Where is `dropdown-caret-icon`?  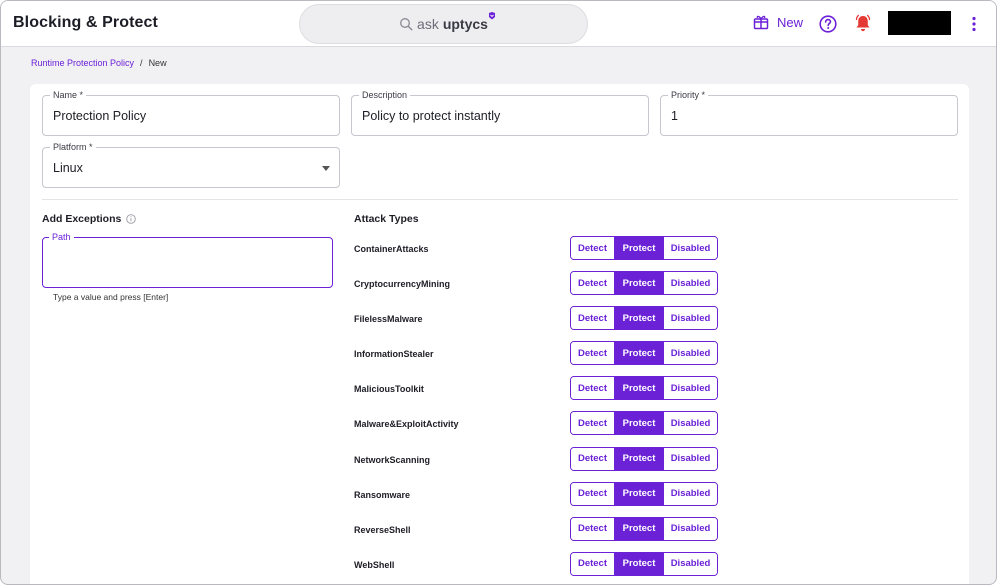
dropdown-caret-icon is located at coordinates (326, 168).